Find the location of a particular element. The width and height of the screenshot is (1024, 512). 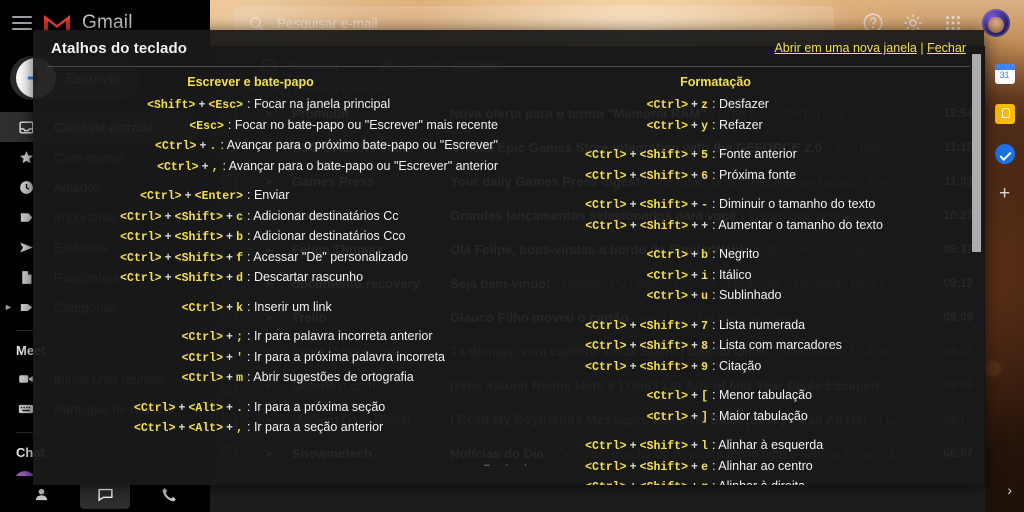

shortcut-keys: <Ctrl> + , is located at coordinates (188, 167).